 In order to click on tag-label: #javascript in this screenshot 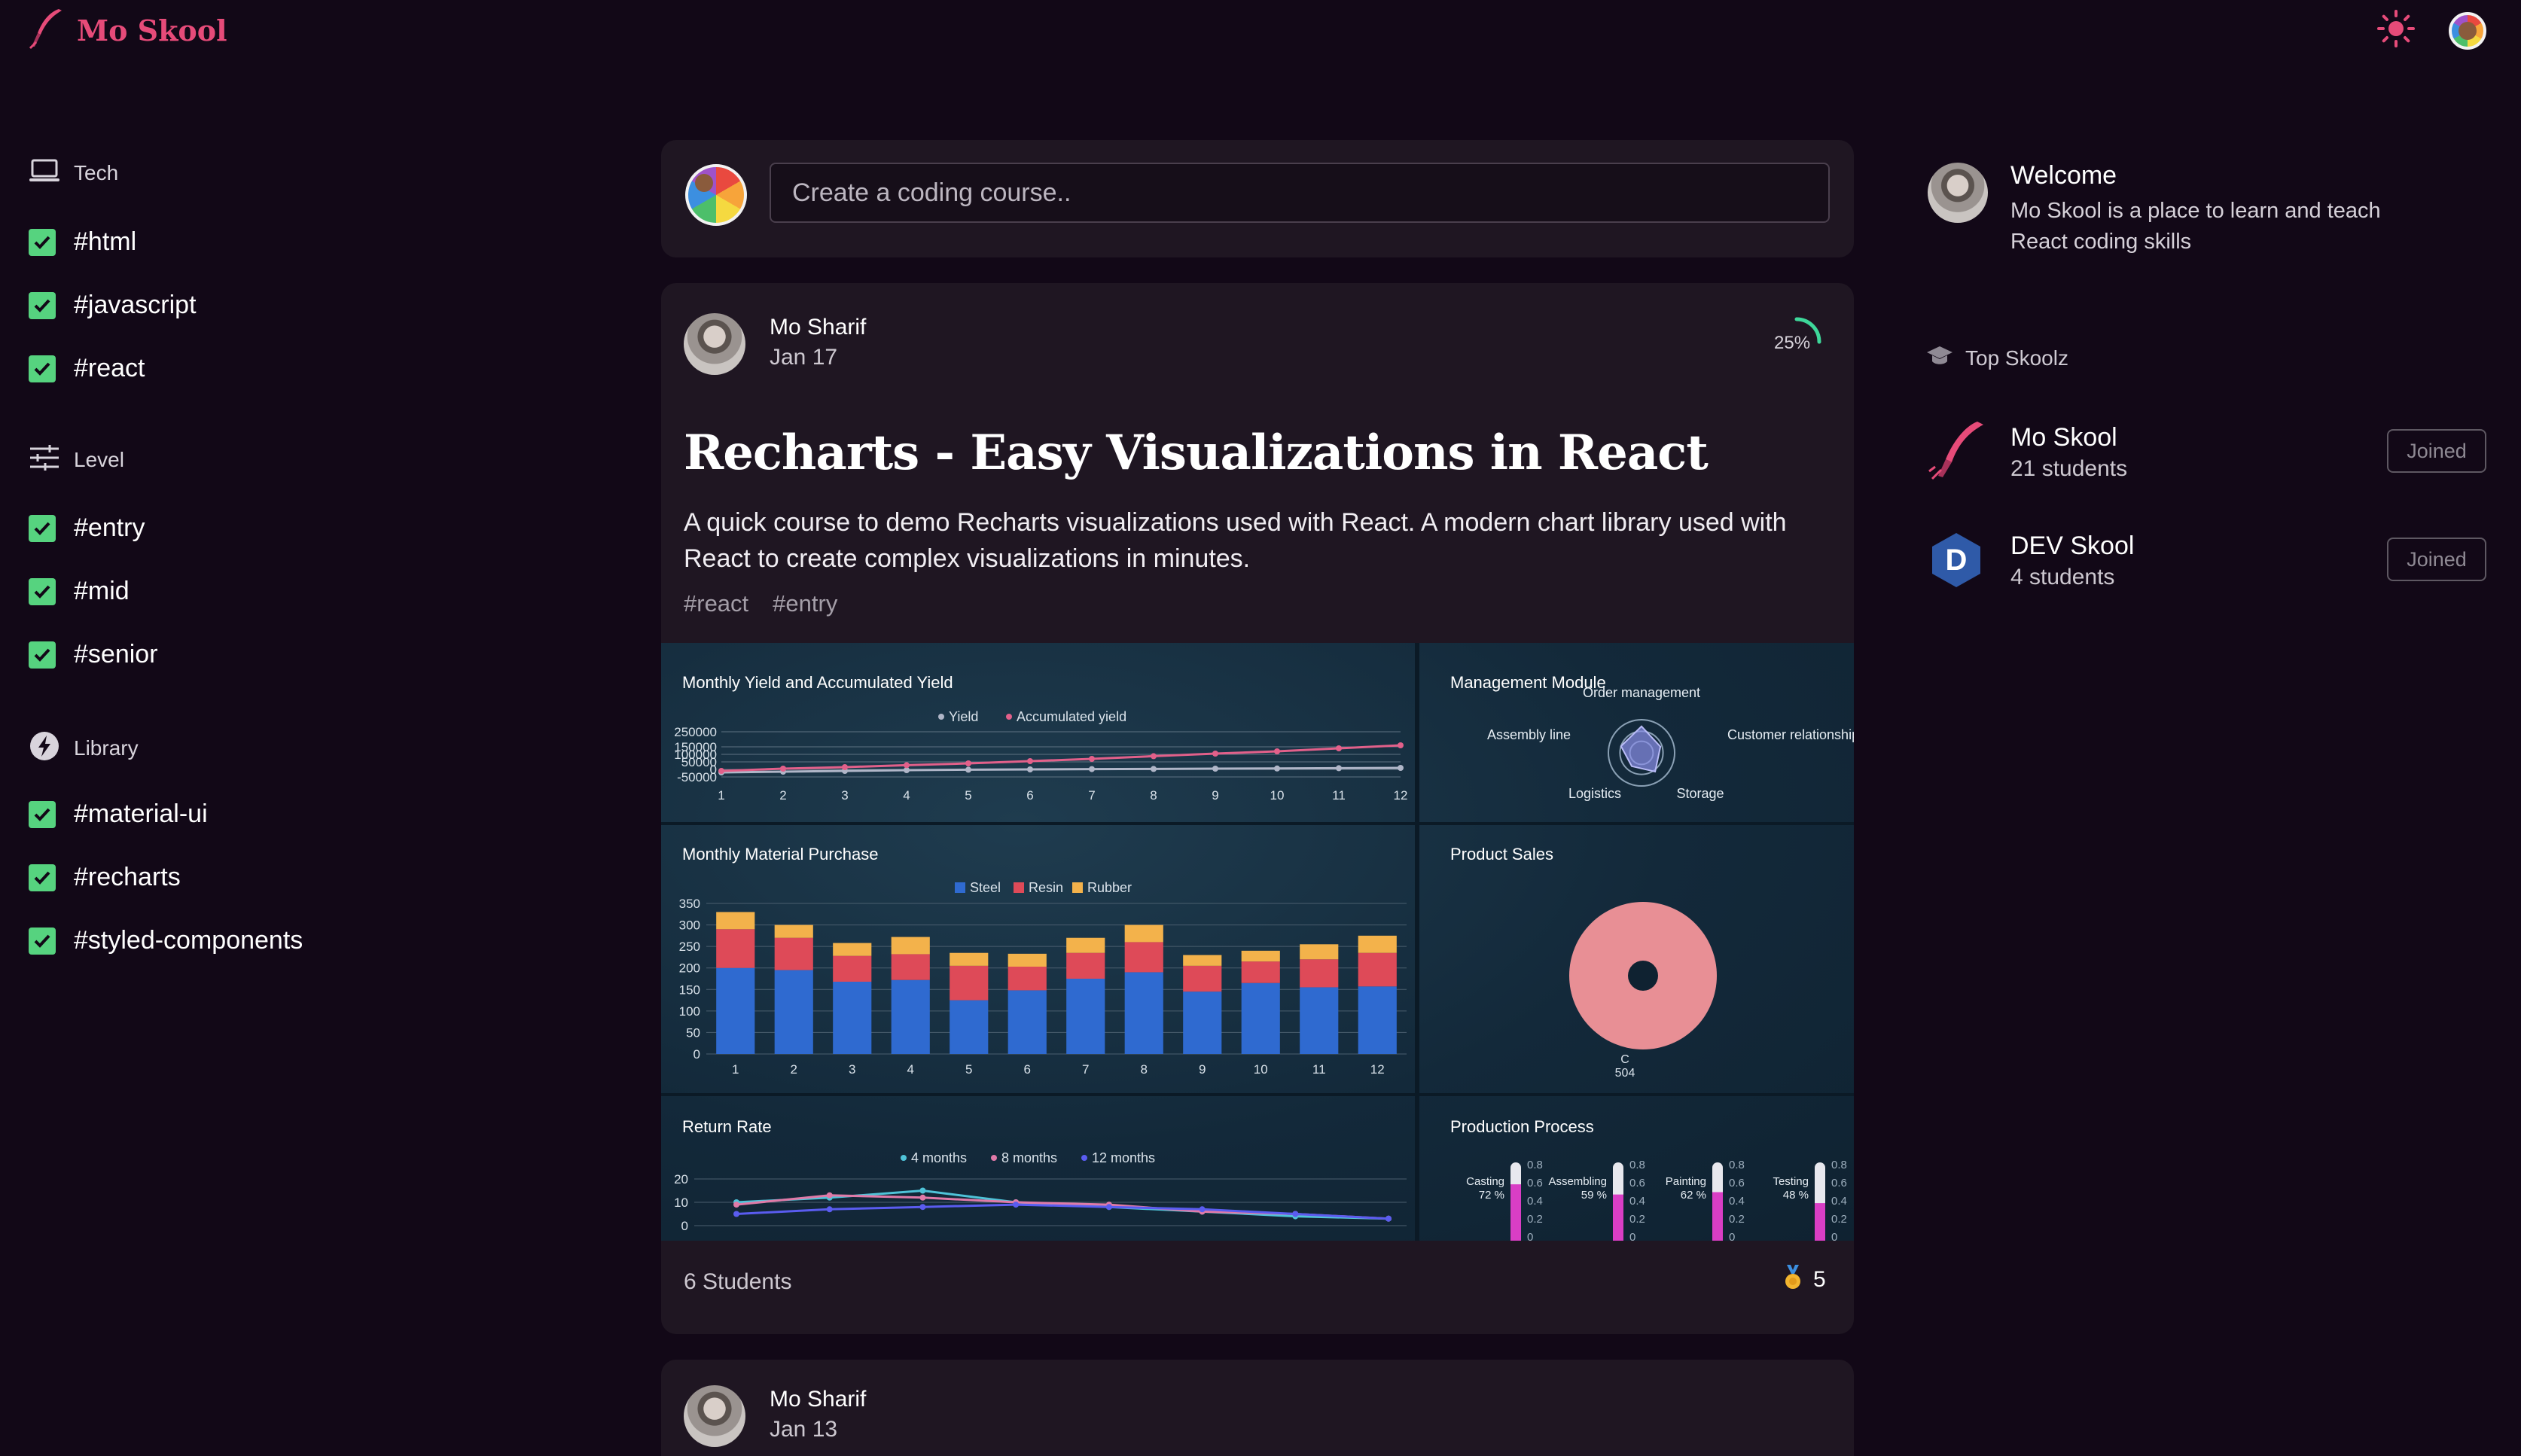, I will do `click(135, 305)`.